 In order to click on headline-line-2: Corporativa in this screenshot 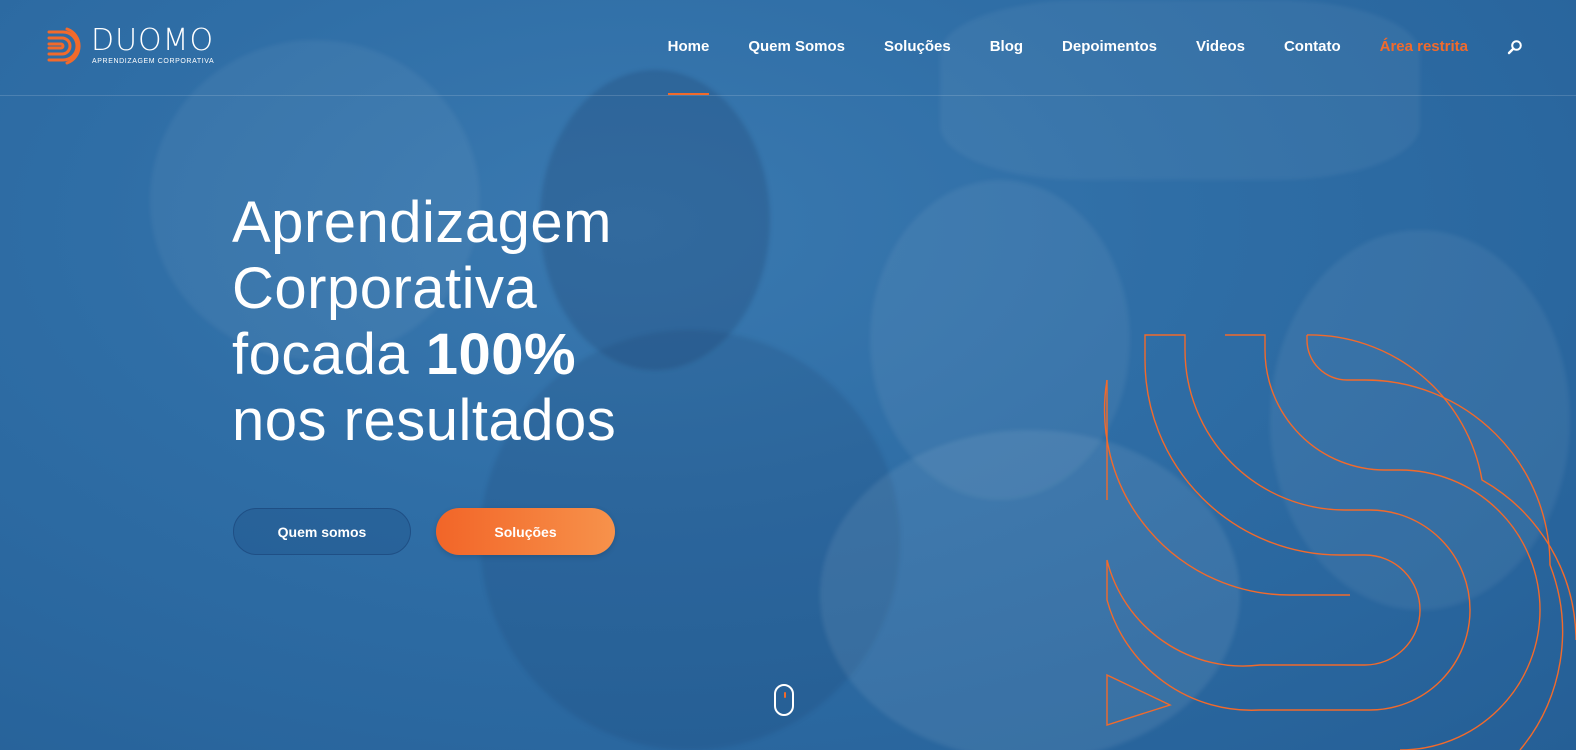, I will do `click(385, 288)`.